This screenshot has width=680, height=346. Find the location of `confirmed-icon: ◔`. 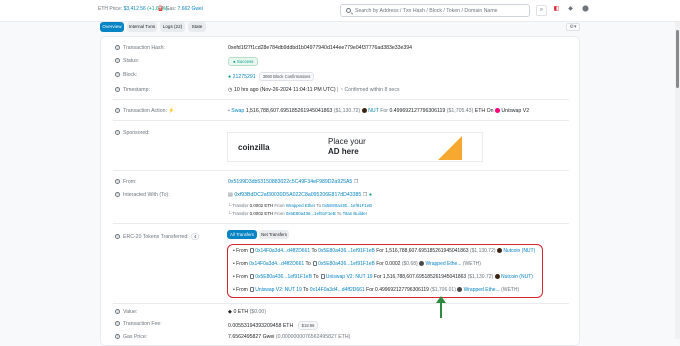

confirmed-icon: ◔ is located at coordinates (341, 90).